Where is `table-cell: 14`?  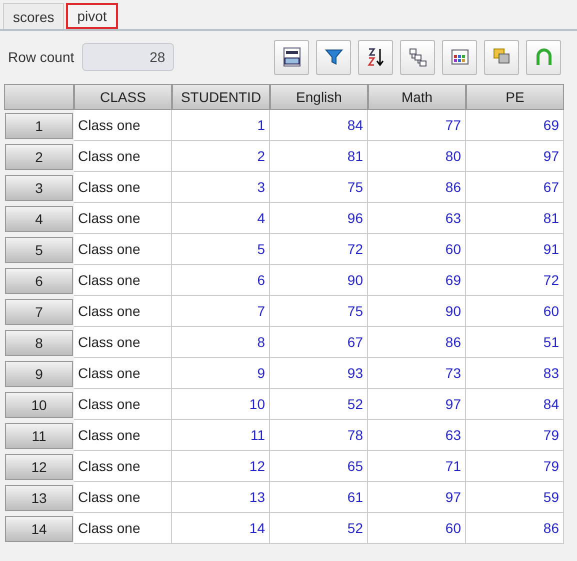 table-cell: 14 is located at coordinates (221, 528).